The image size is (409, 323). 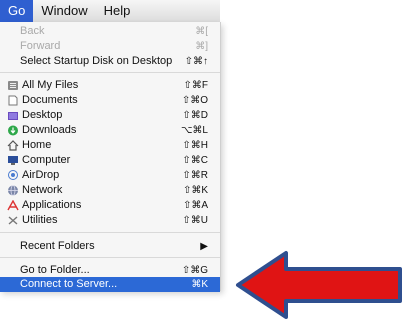 What do you see at coordinates (32, 31) in the screenshot?
I see `menu-item-label: Back` at bounding box center [32, 31].